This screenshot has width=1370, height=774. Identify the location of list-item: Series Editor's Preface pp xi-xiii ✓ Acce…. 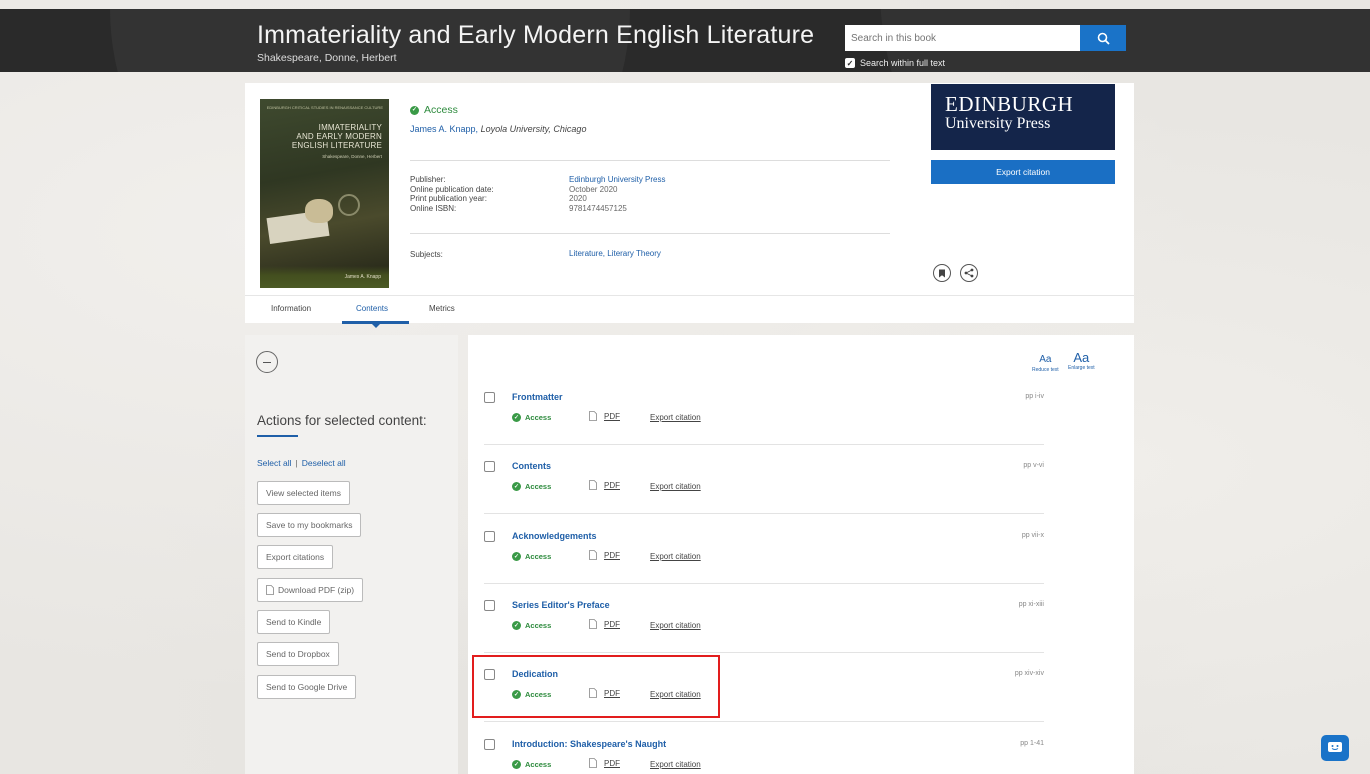
(764, 627).